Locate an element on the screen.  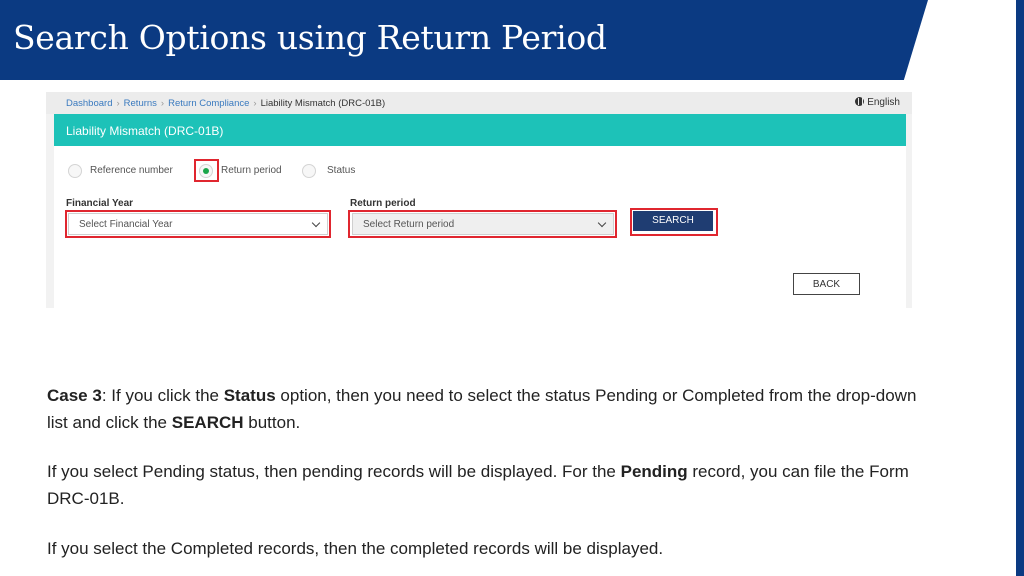
language-label: English is located at coordinates (883, 102).